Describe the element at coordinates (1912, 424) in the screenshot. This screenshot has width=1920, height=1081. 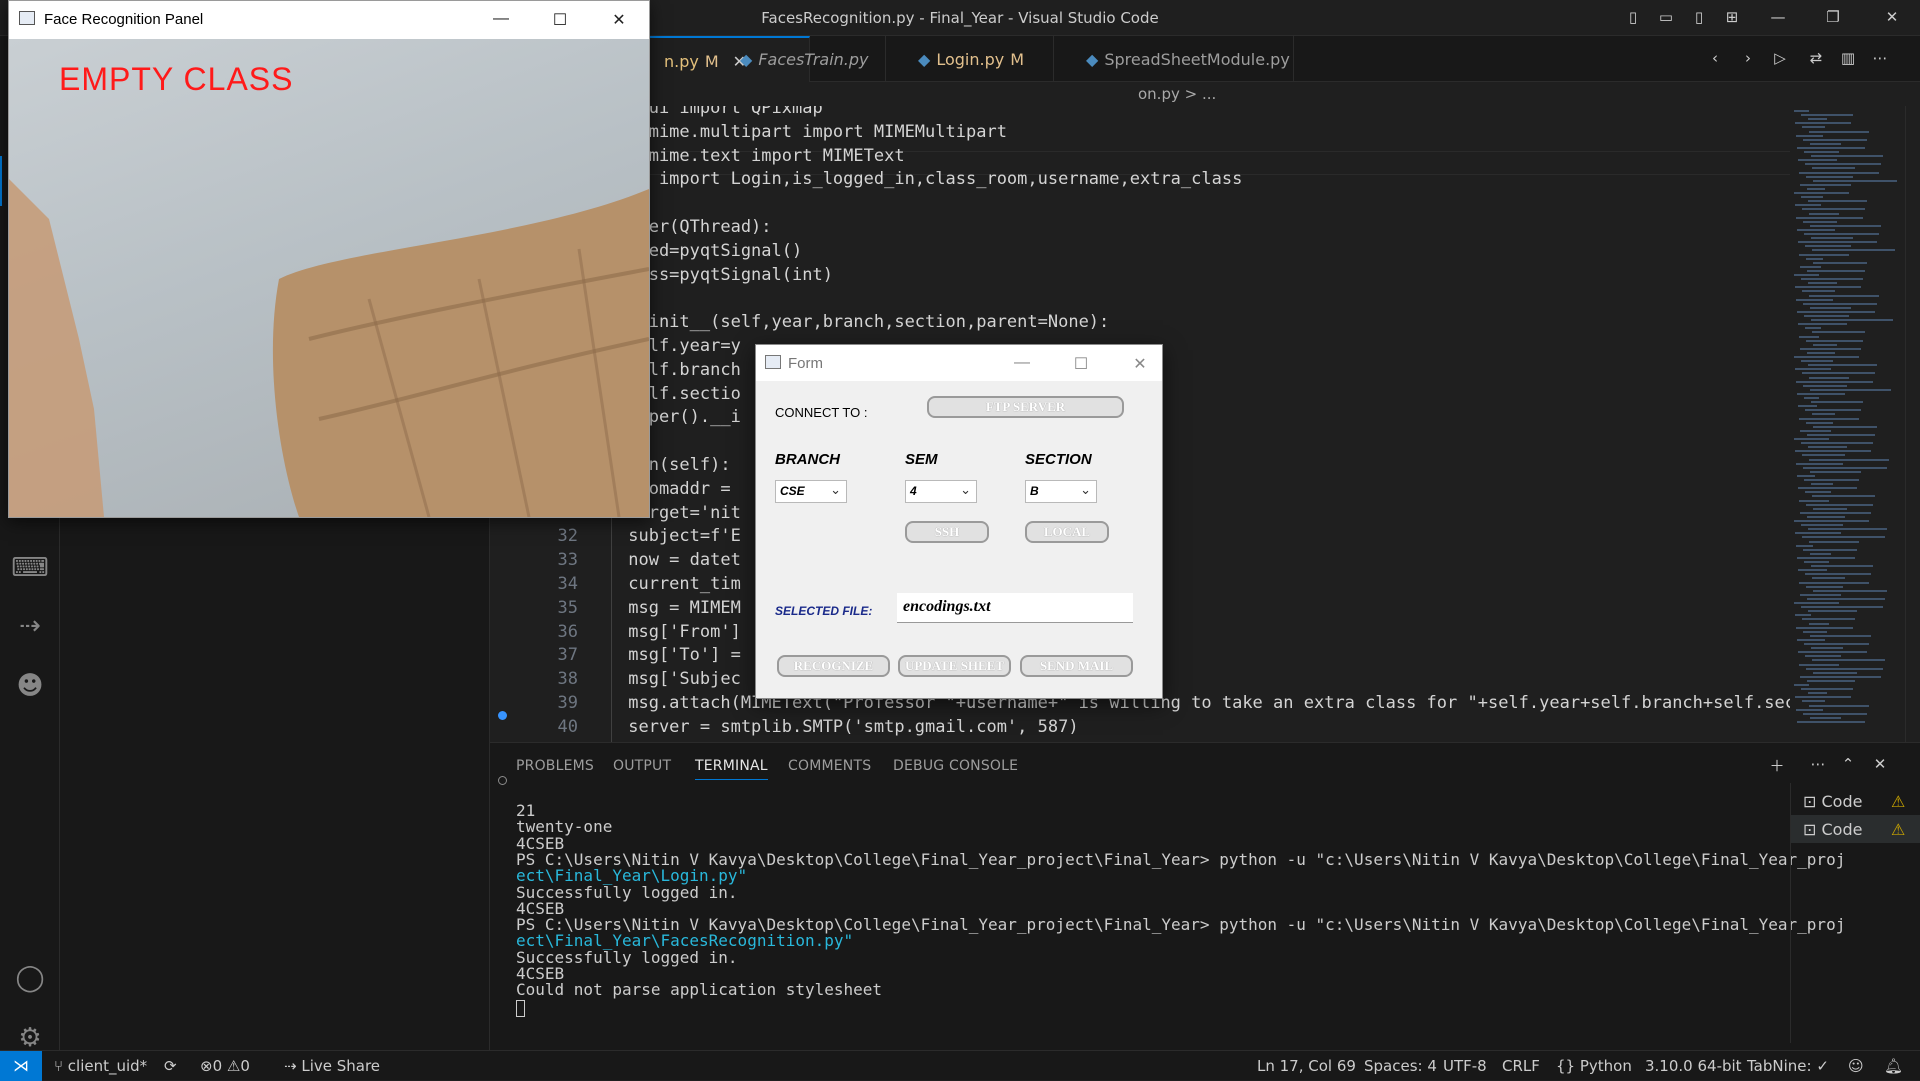
I see `editor-scrollbar` at that location.